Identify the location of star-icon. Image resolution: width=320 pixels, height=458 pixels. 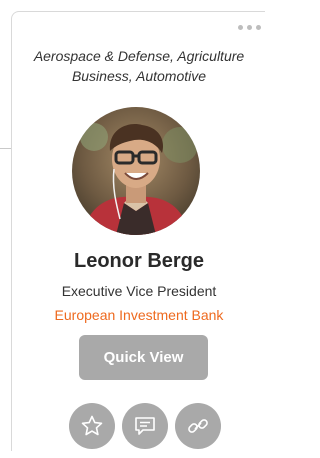
(92, 425).